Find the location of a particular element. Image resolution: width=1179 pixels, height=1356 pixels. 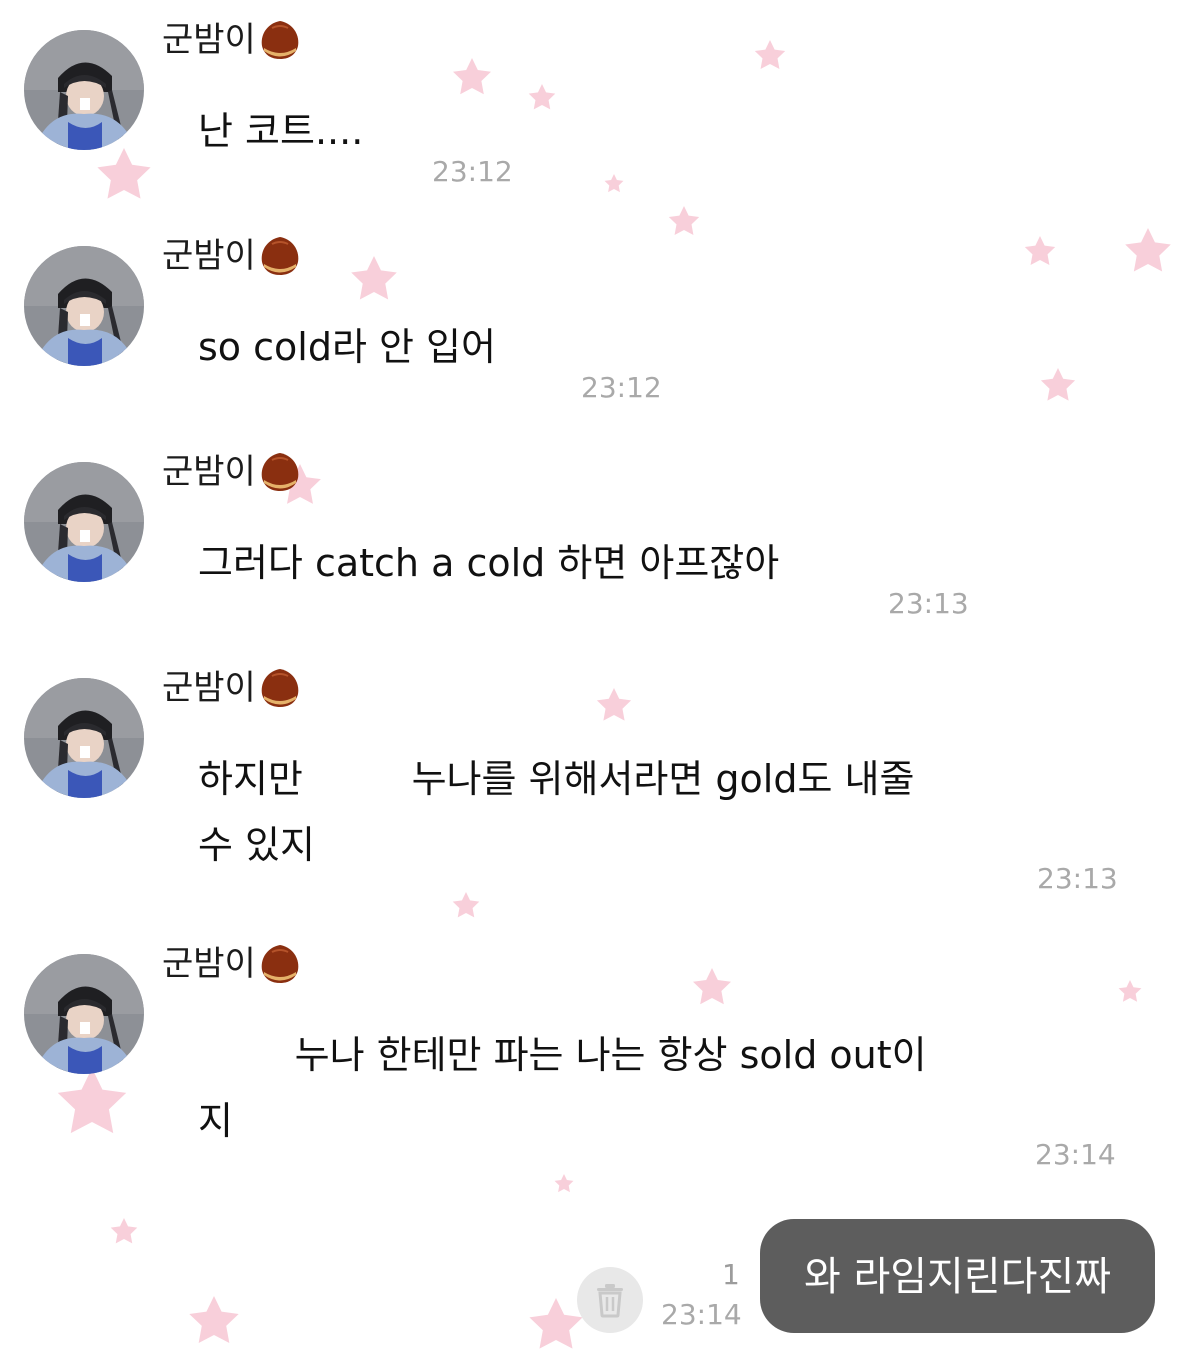

sent-message-bubble: 와 라임지린다진짜 is located at coordinates (957, 1276).